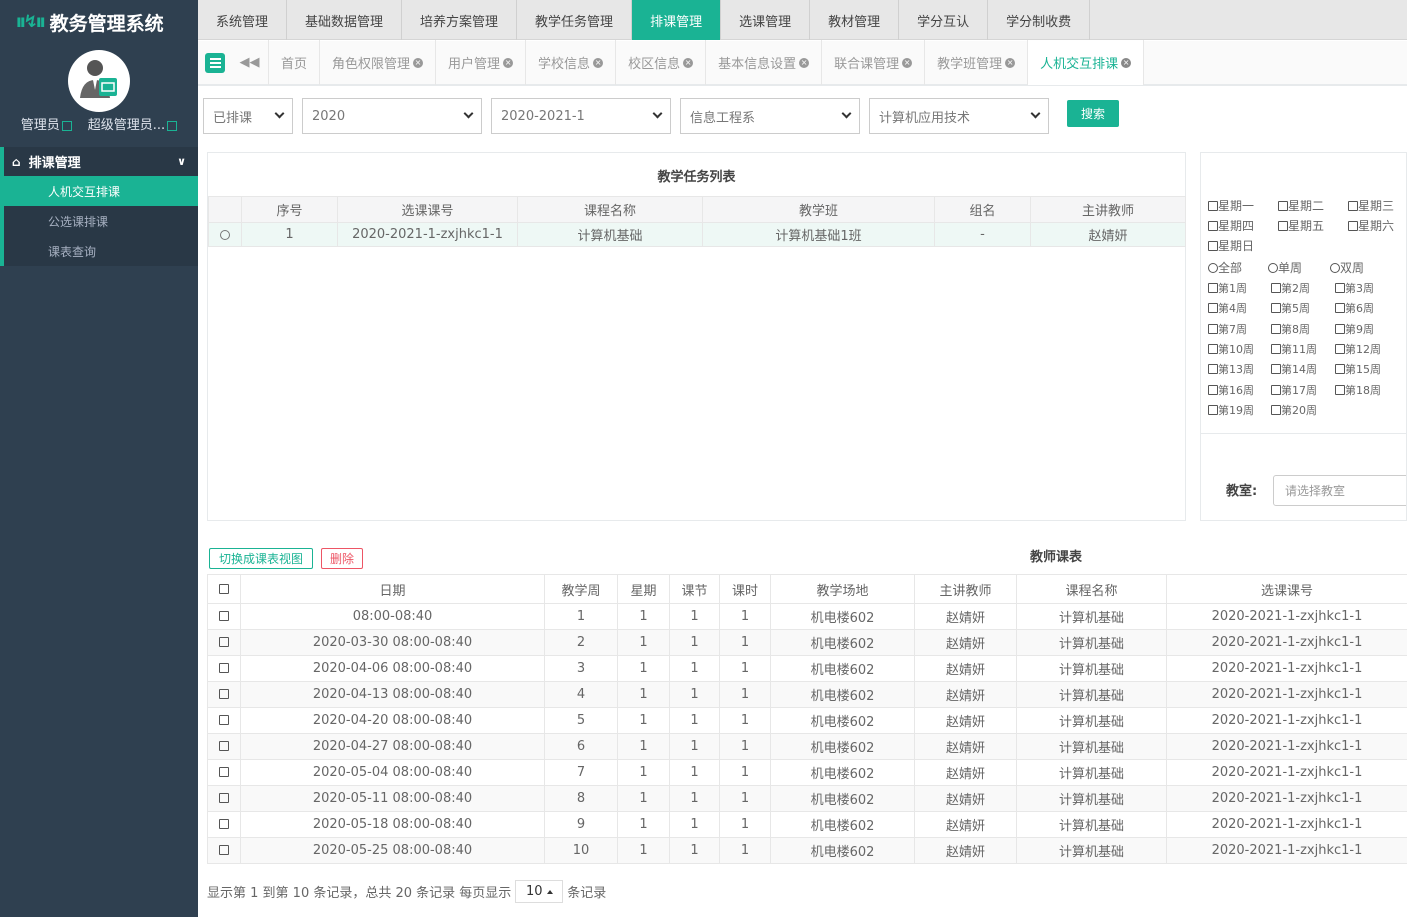  Describe the element at coordinates (342, 558) in the screenshot. I see `delete-button: 删除` at that location.